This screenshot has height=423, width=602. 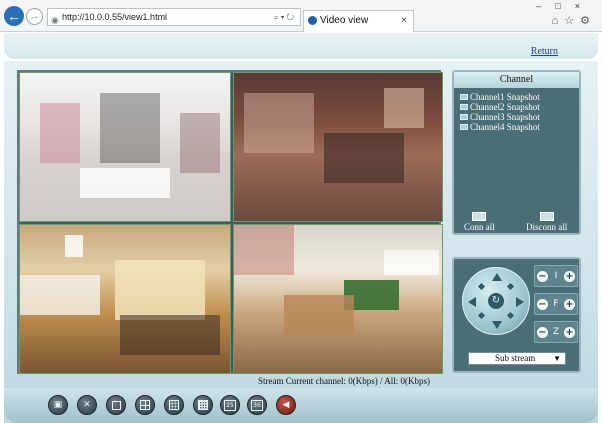 What do you see at coordinates (505, 107) in the screenshot?
I see `channel-item-label: Channel2 Snapshot` at bounding box center [505, 107].